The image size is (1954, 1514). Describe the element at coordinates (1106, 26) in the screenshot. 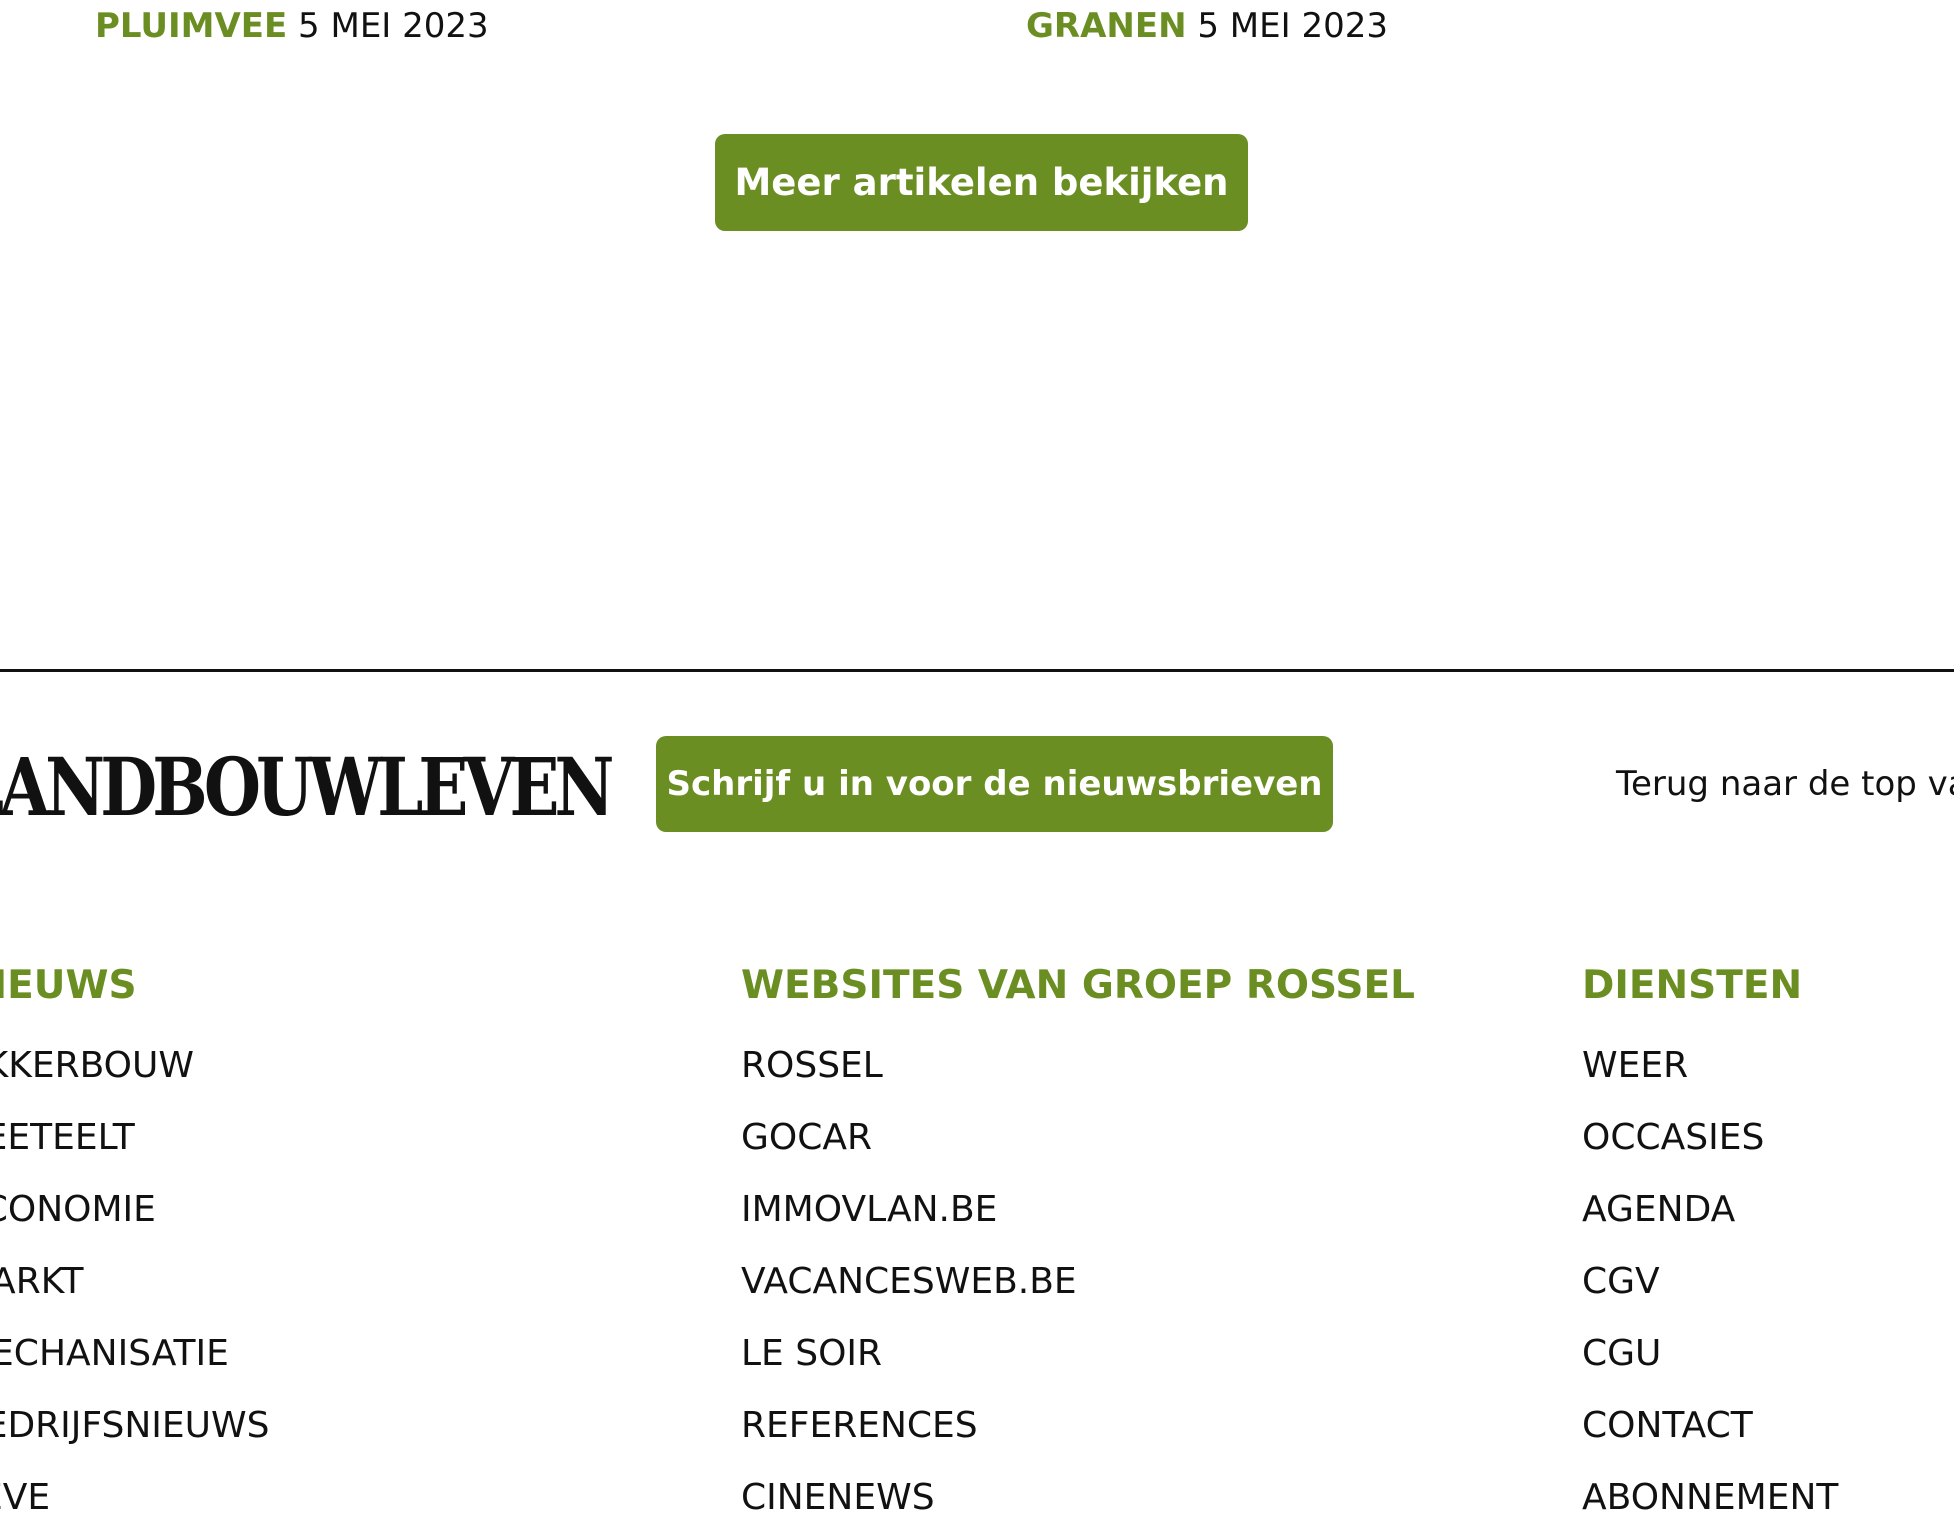

I see `article-category-link: GRANEN` at that location.